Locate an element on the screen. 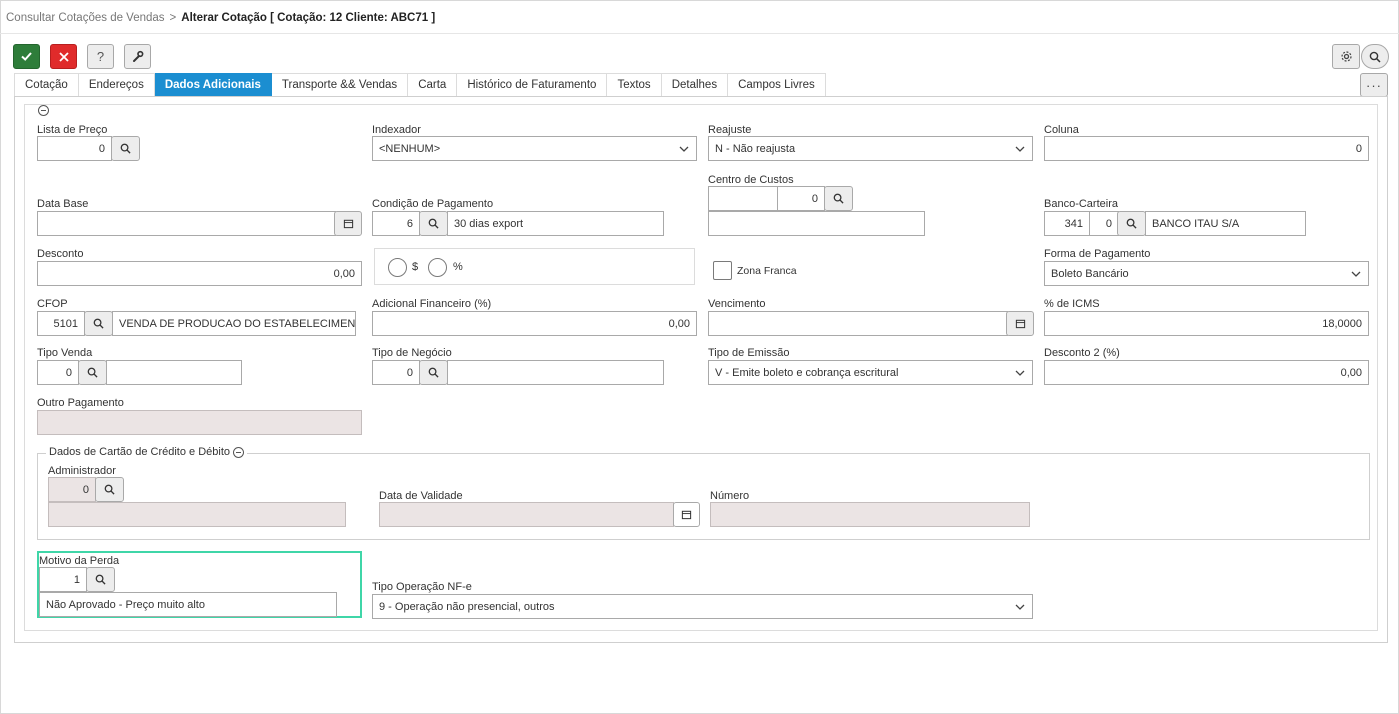  tab-carta: Carta is located at coordinates (433, 85).